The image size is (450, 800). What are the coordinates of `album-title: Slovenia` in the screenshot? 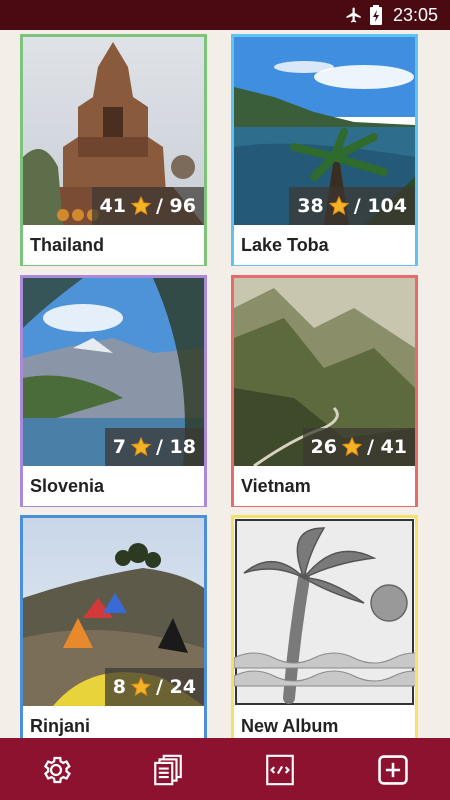 It's located at (113, 486).